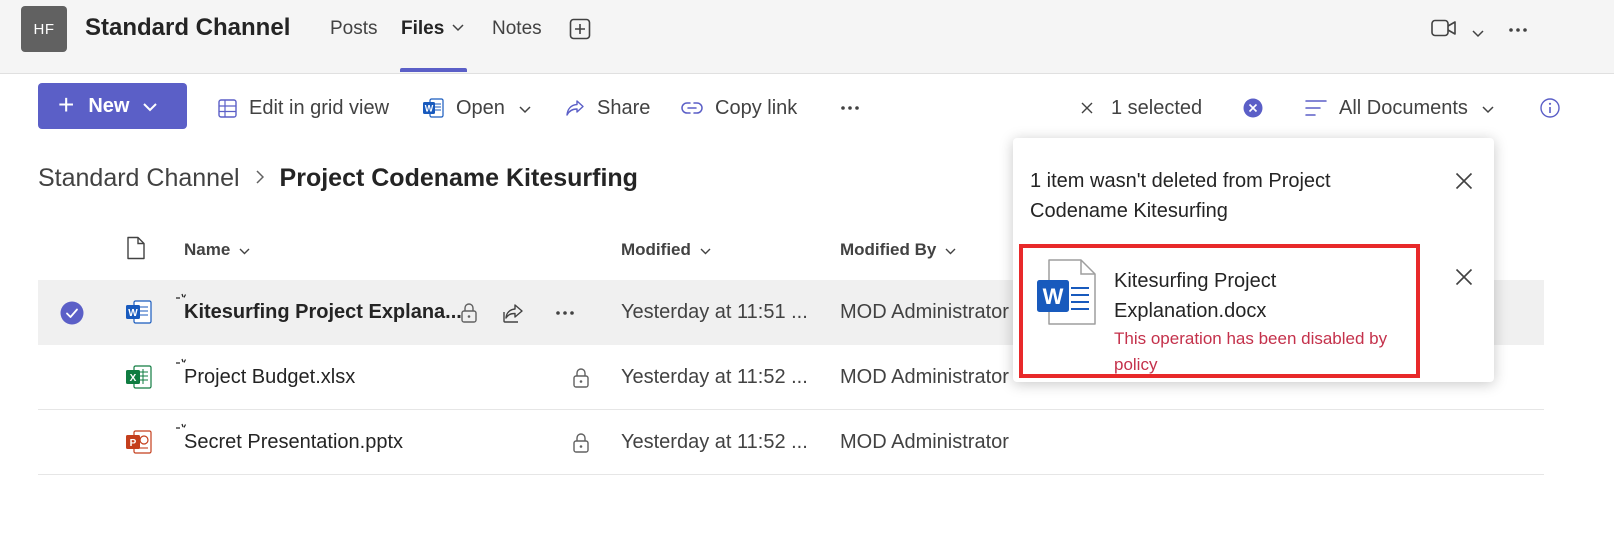  I want to click on edit-grid-view-label: Edit in grid view, so click(319, 107).